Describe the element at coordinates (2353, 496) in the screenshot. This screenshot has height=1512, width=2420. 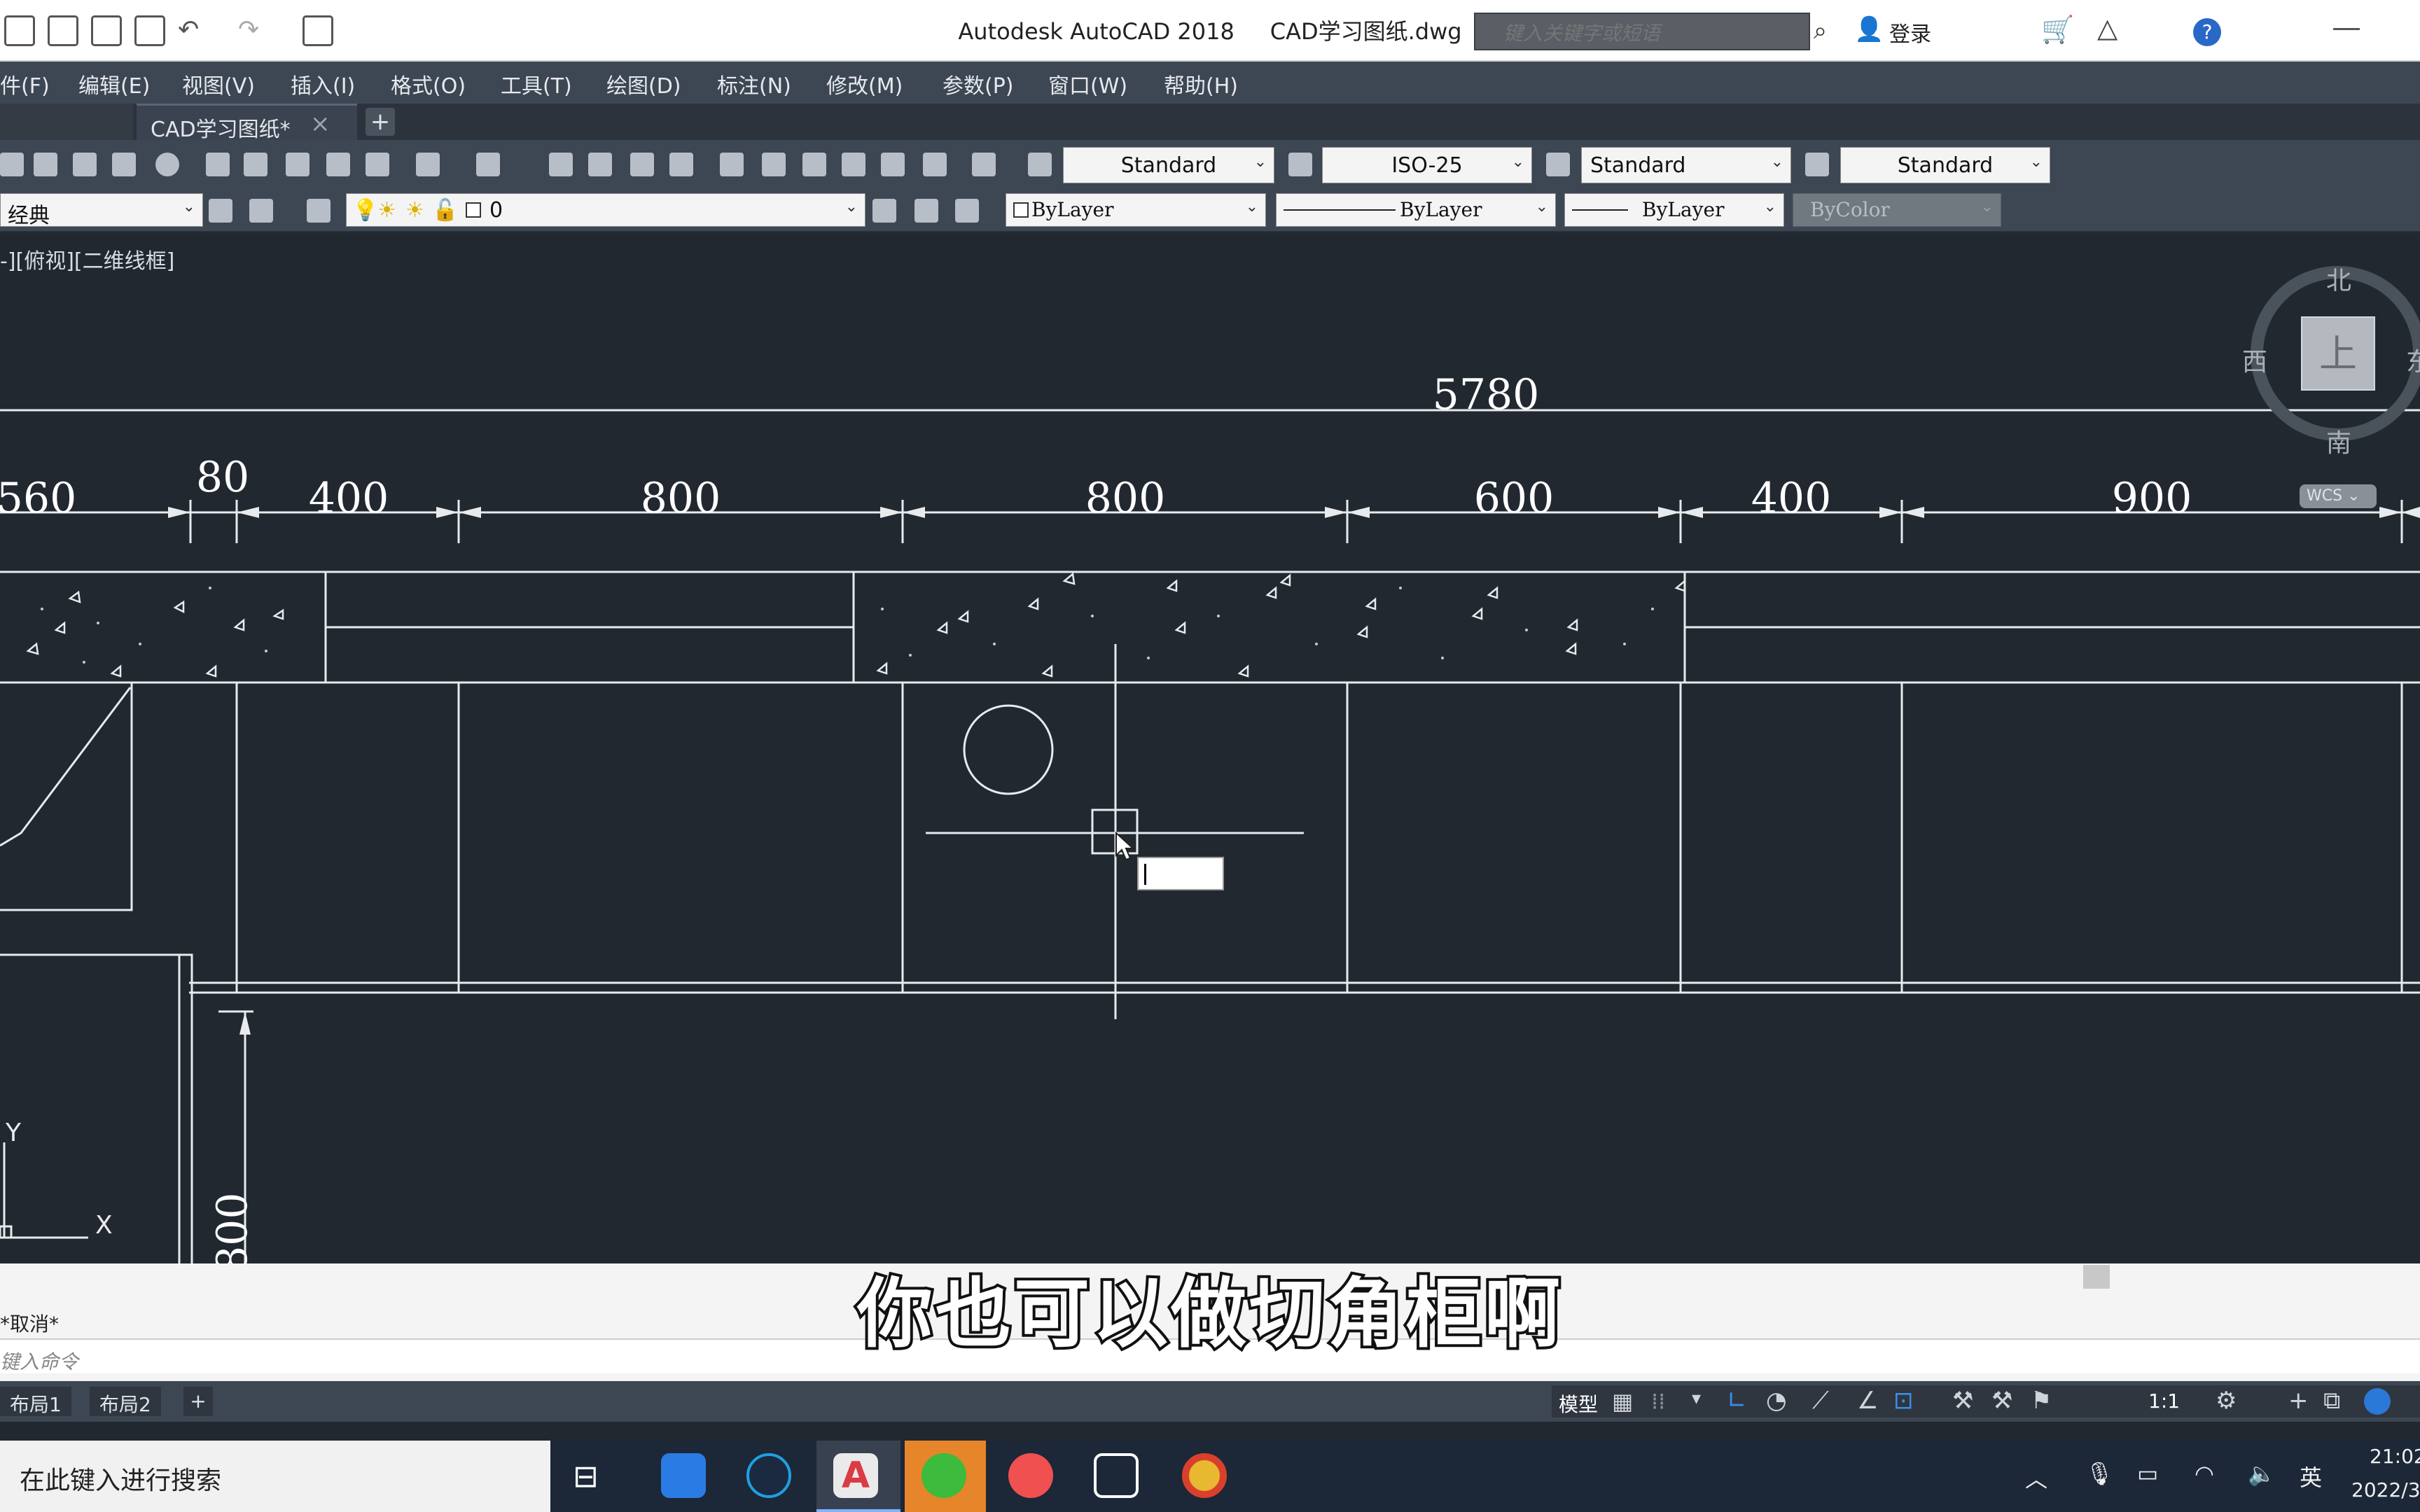
I see `chevron-down-icon: ⌄` at that location.